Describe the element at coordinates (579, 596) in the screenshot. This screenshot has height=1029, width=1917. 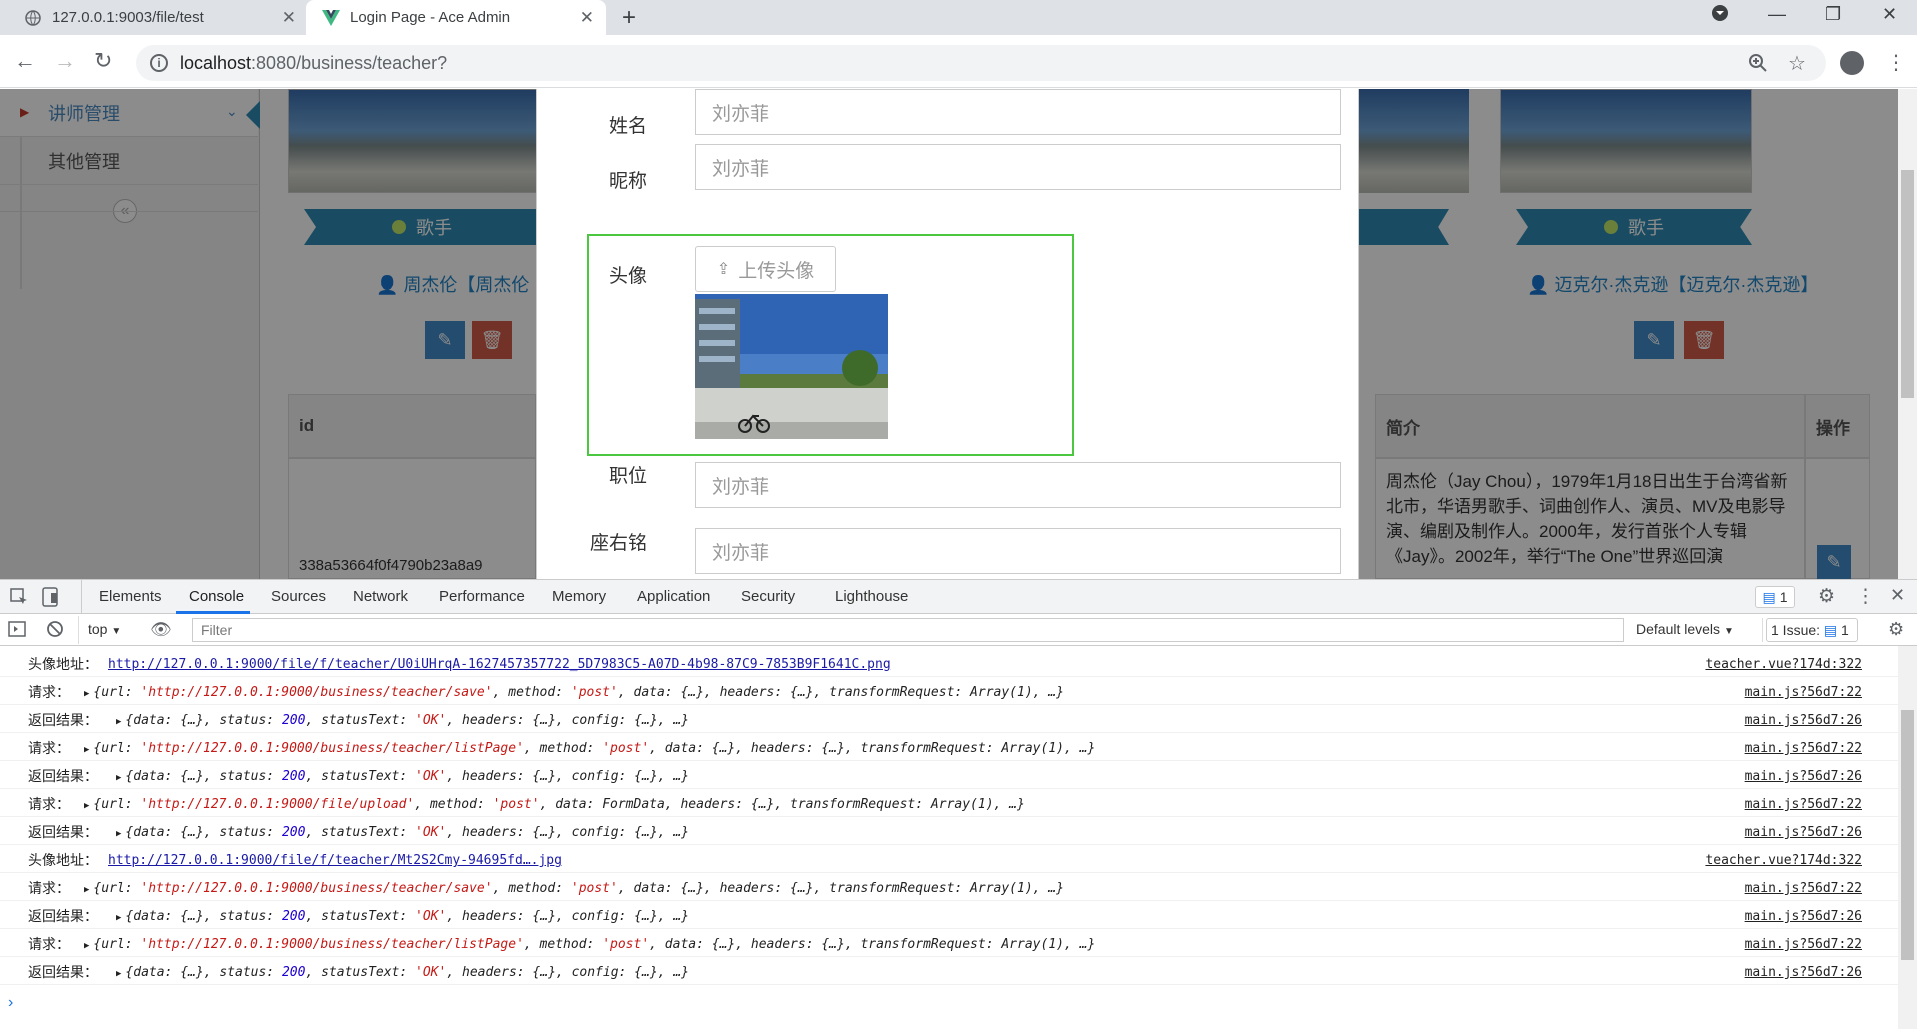
I see `devtools-tab-memory: Memory` at that location.